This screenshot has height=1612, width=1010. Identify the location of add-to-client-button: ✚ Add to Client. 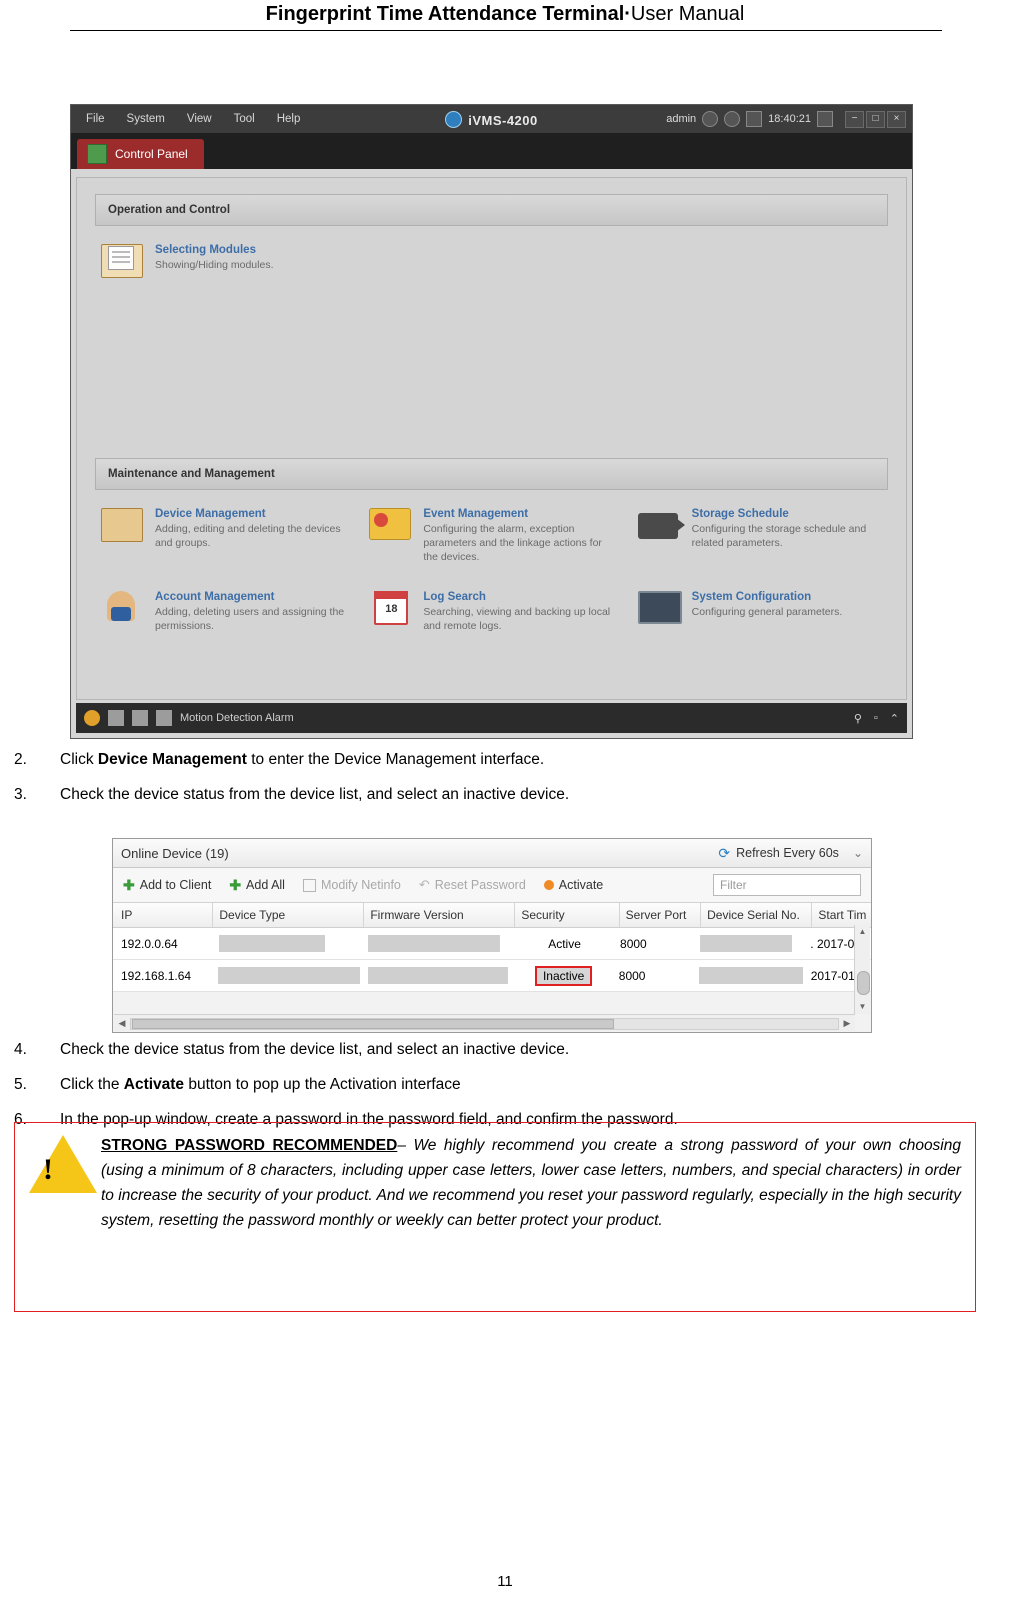
(167, 885).